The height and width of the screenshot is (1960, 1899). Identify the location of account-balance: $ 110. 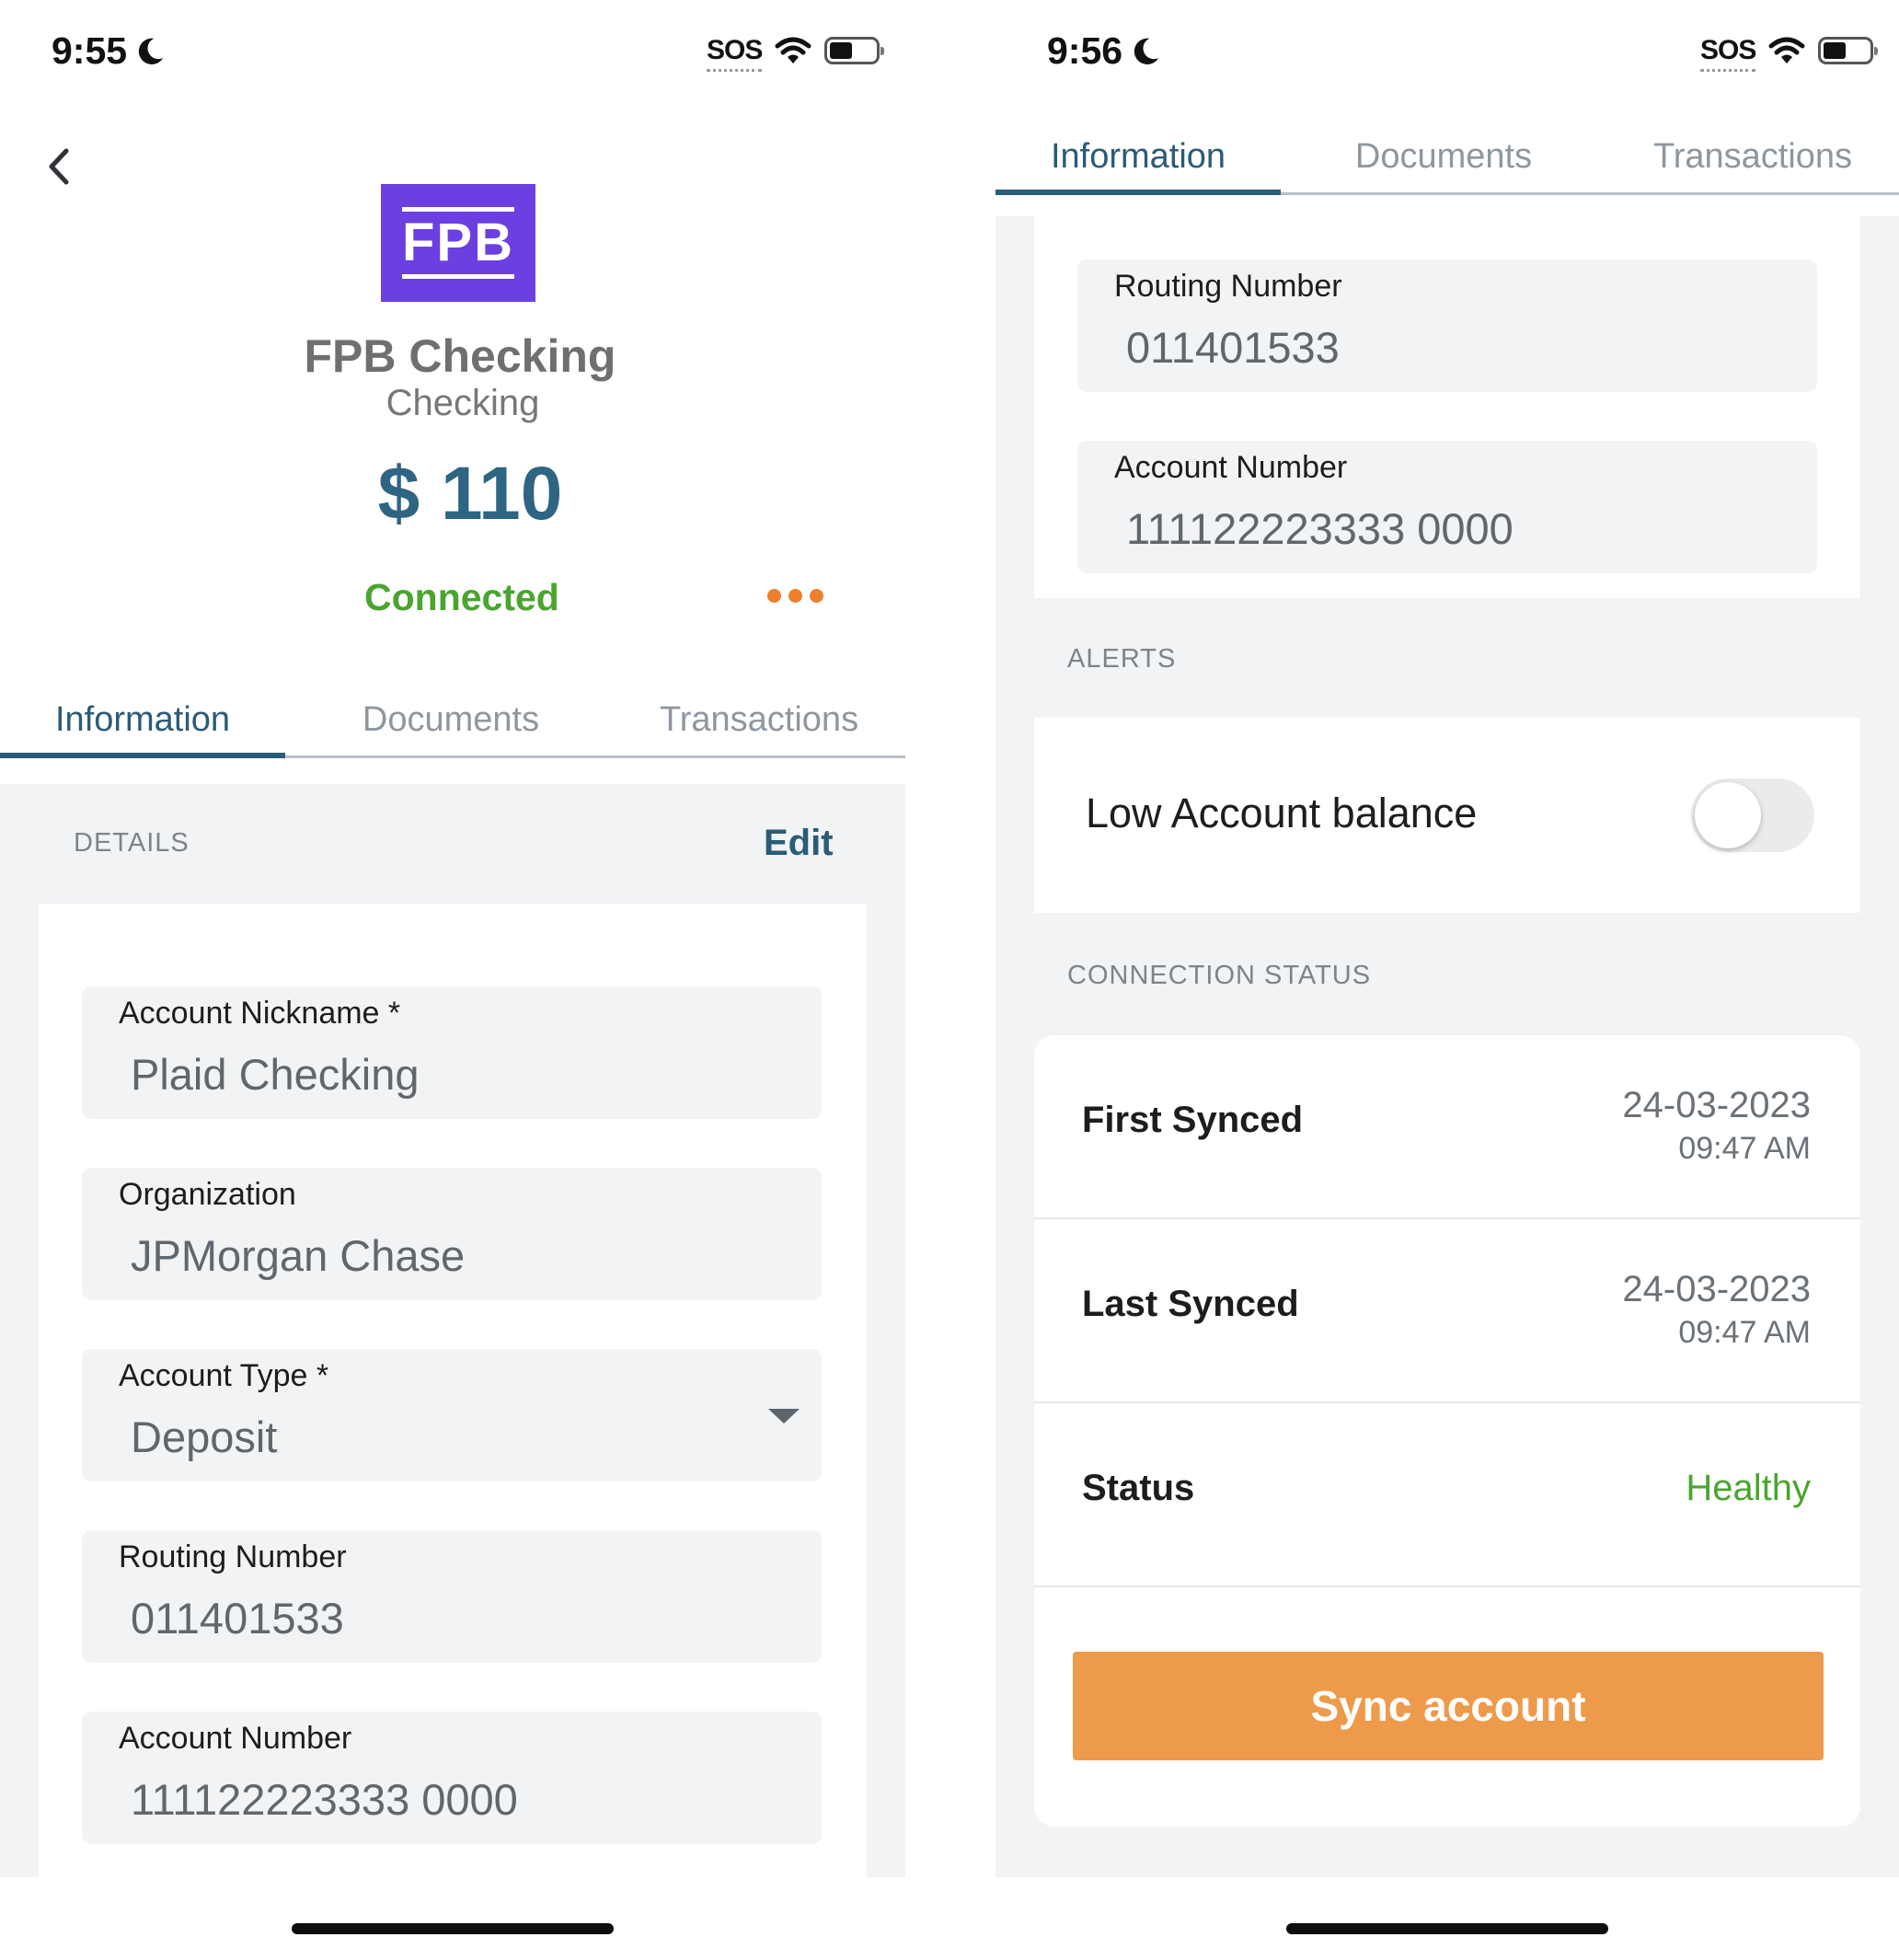
(470, 494).